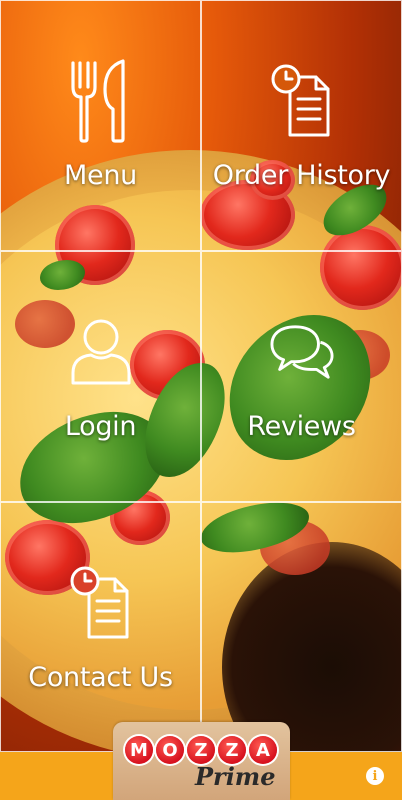 The width and height of the screenshot is (402, 800). What do you see at coordinates (301, 175) in the screenshot?
I see `order-history-label: Order History` at bounding box center [301, 175].